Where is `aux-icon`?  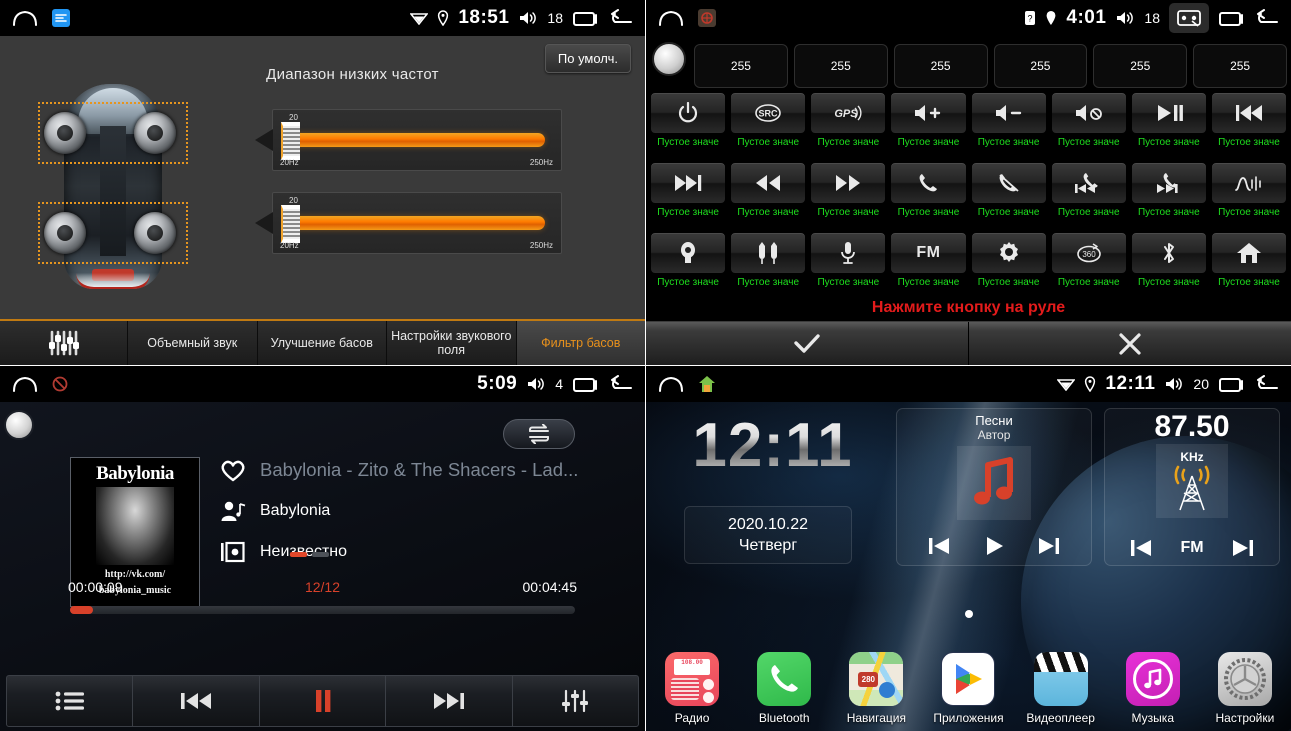
aux-icon is located at coordinates (768, 253).